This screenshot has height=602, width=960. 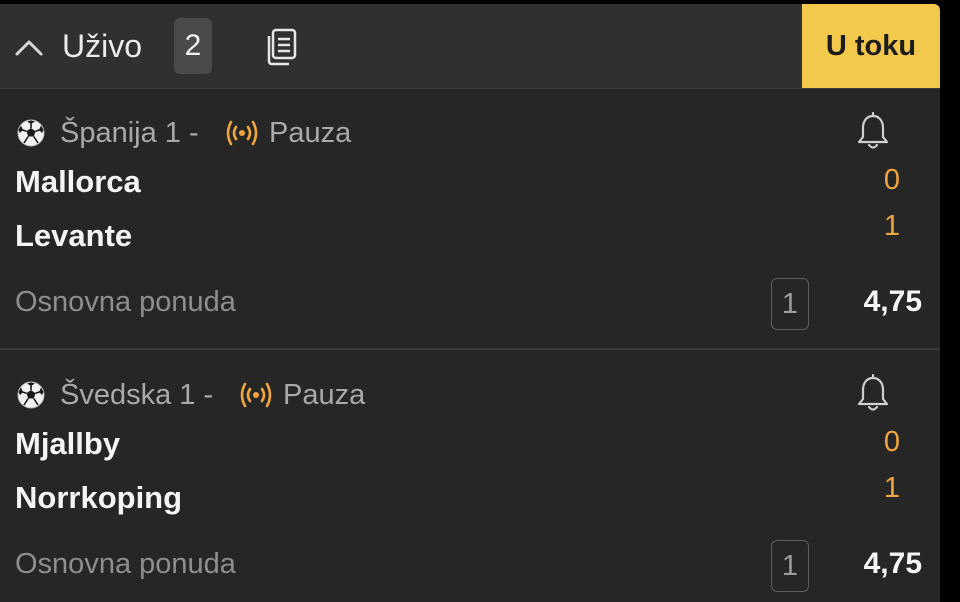 What do you see at coordinates (74, 235) in the screenshot?
I see `away-team: Levante` at bounding box center [74, 235].